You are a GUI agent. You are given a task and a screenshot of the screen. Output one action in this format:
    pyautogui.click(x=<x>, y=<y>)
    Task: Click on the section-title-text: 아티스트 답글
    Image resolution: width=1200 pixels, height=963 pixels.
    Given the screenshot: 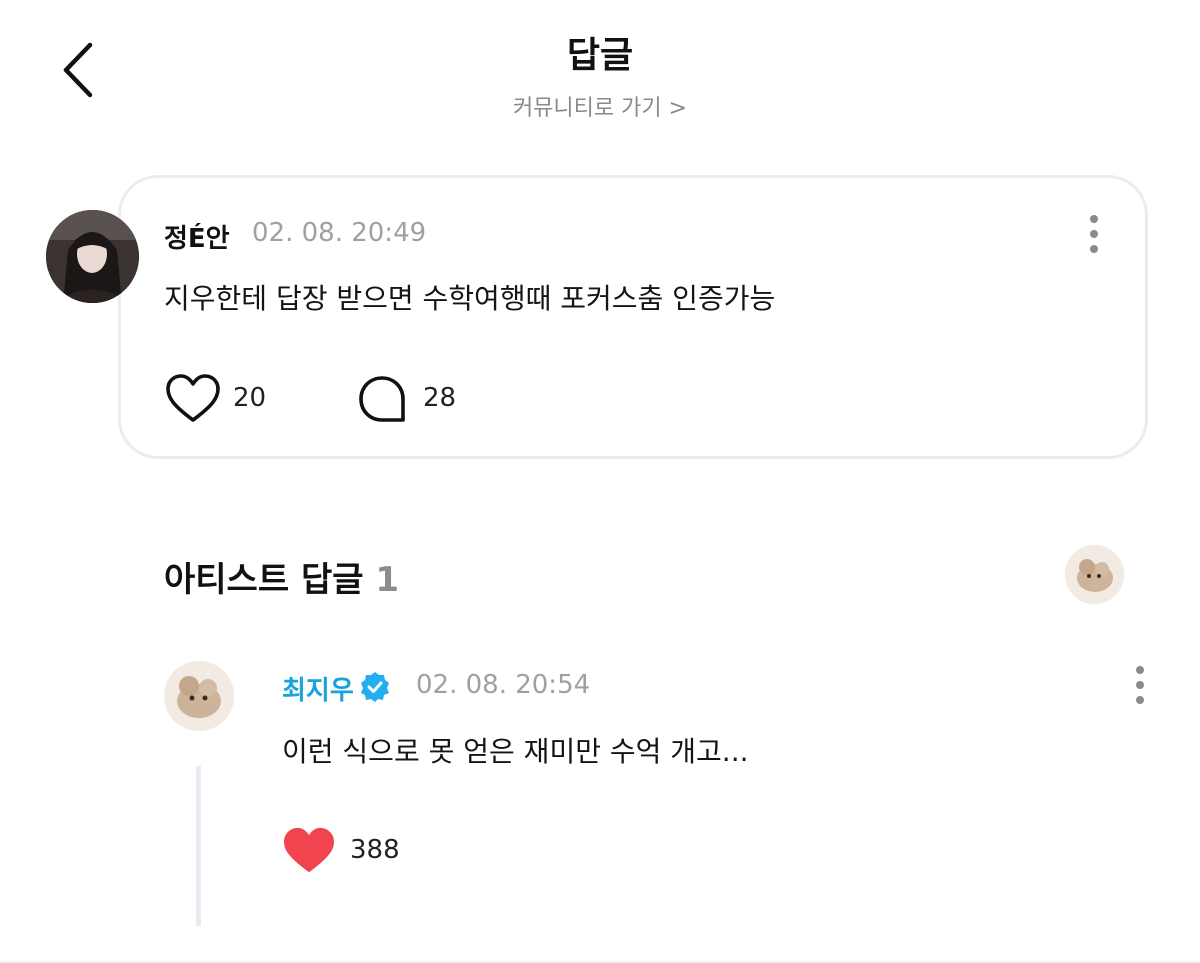 What is the action you would take?
    pyautogui.click(x=264, y=580)
    